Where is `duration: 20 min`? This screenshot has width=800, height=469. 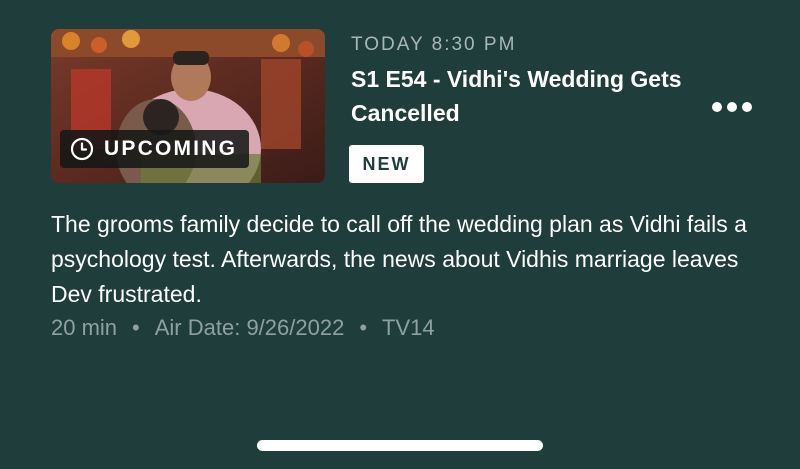 duration: 20 min is located at coordinates (84, 327).